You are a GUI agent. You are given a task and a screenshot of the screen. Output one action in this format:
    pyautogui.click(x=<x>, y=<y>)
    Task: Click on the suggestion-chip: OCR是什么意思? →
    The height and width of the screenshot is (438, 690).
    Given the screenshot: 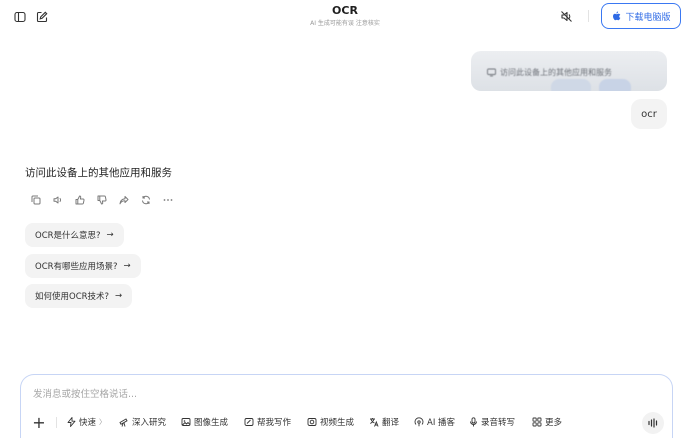 What is the action you would take?
    pyautogui.click(x=74, y=235)
    